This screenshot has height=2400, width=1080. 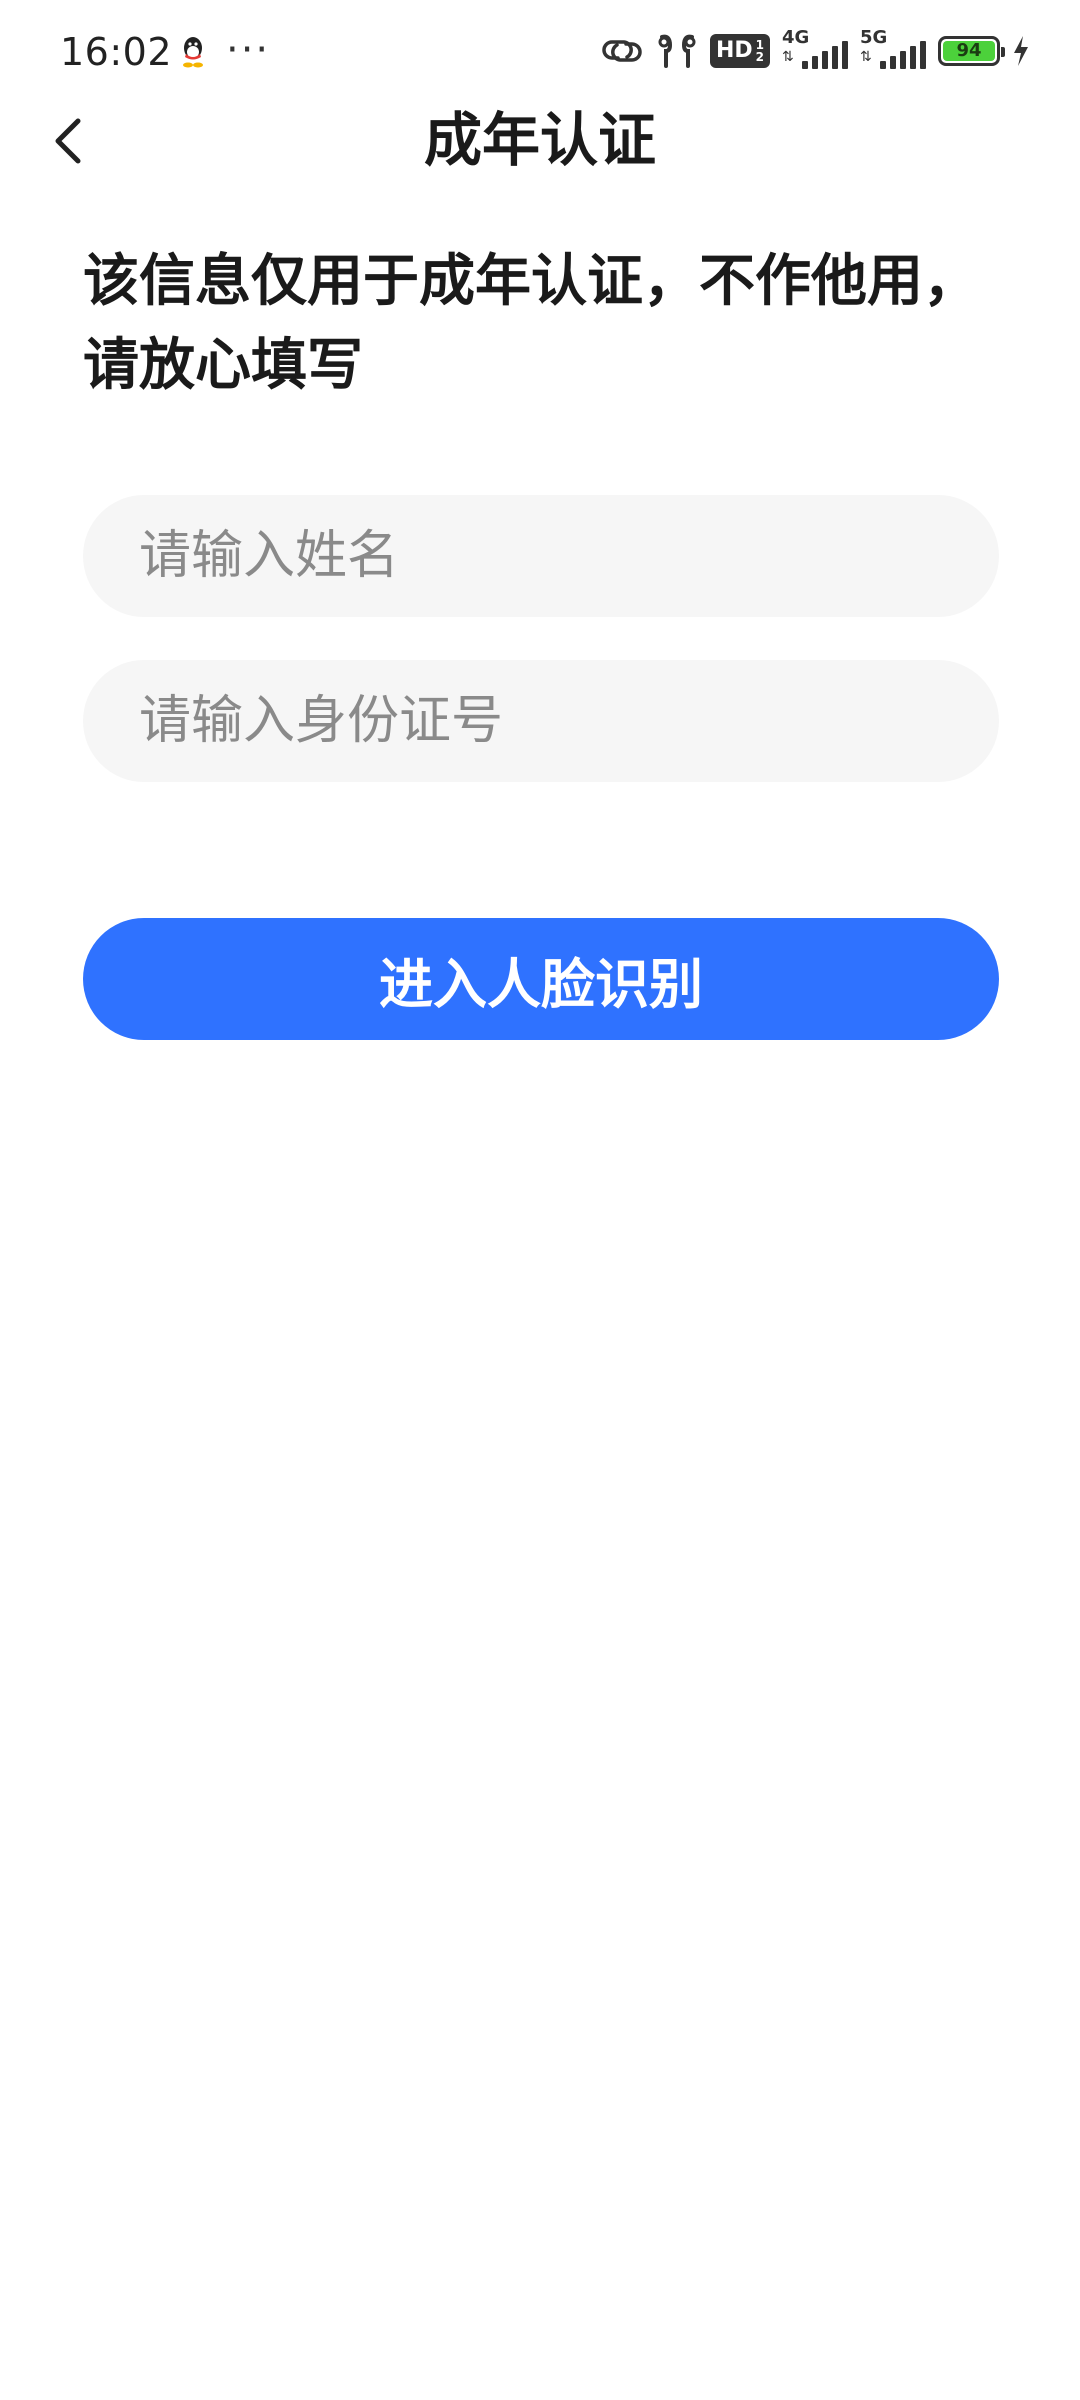 I want to click on header: 成年认证, so click(x=540, y=140).